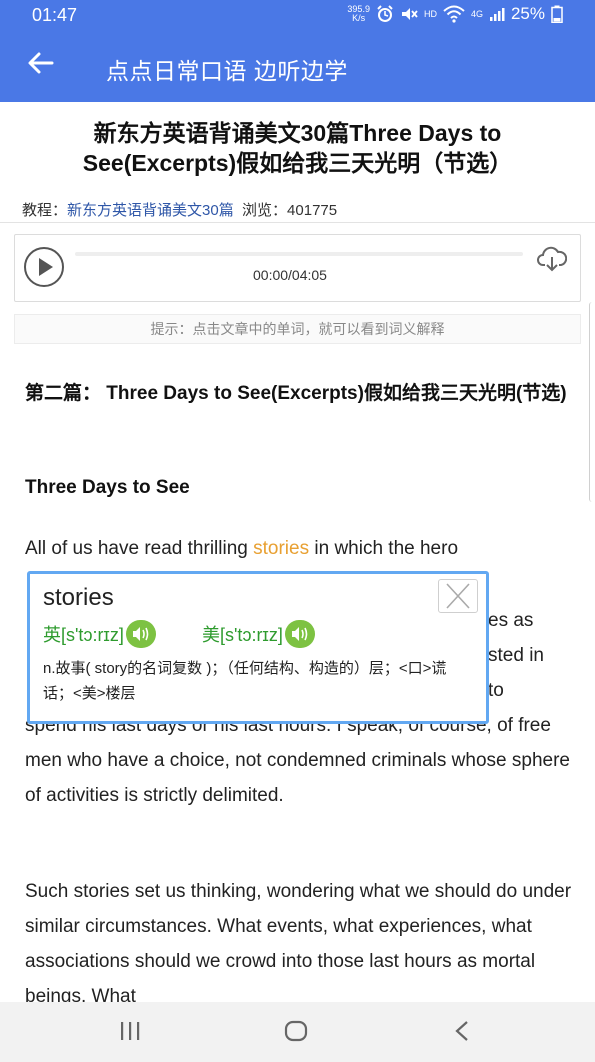  Describe the element at coordinates (527, 13) in the screenshot. I see `battery-percent: 25%` at that location.